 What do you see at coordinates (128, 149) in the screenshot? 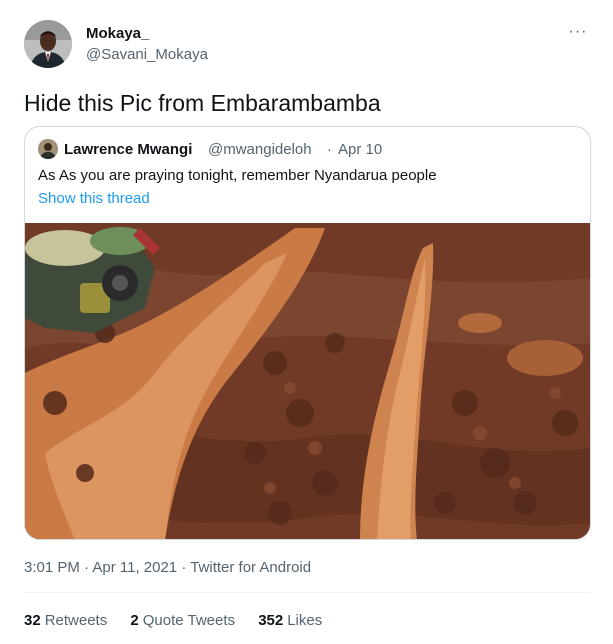
I see `quoted-author-name: Lawrence Mwangi` at bounding box center [128, 149].